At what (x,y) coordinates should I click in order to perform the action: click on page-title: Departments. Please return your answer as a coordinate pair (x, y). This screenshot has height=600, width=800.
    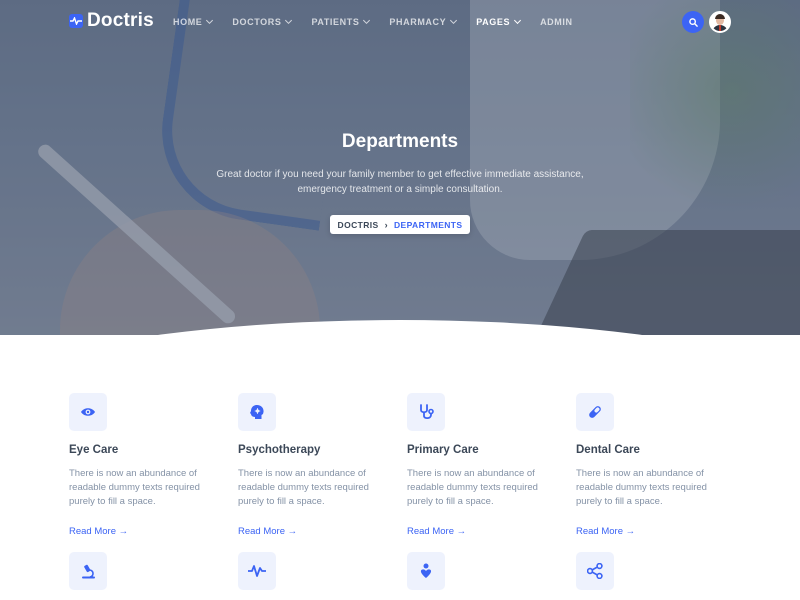
    Looking at the image, I should click on (400, 141).